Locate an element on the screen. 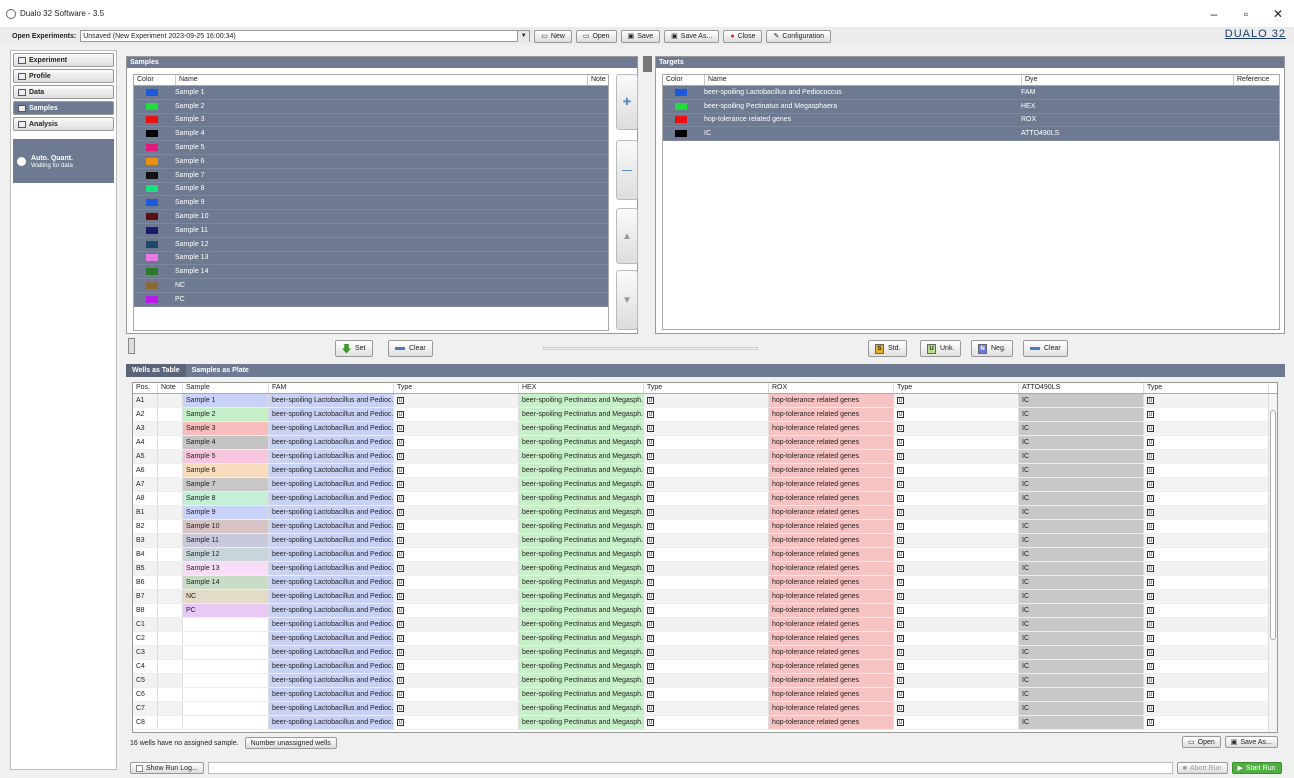 The width and height of the screenshot is (1294, 778). well-position: B5 is located at coordinates (145, 568).